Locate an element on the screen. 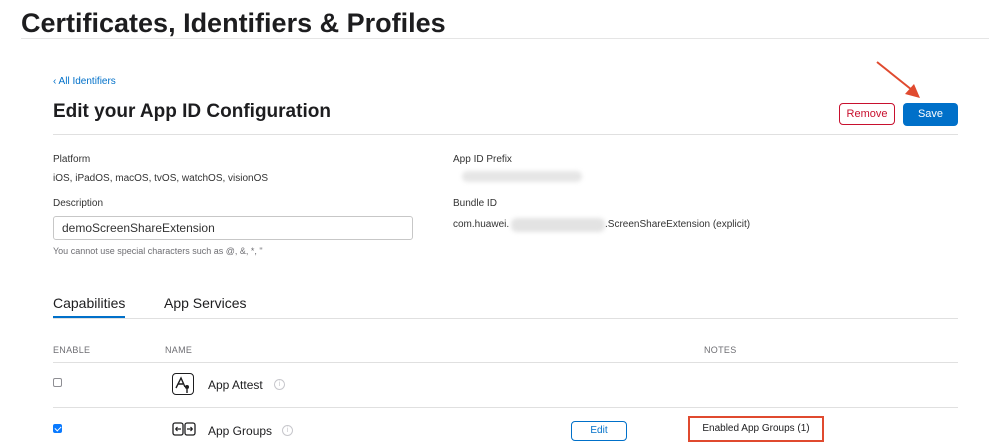 This screenshot has width=989, height=448. page-title: Edit your App ID Configuration is located at coordinates (192, 111).